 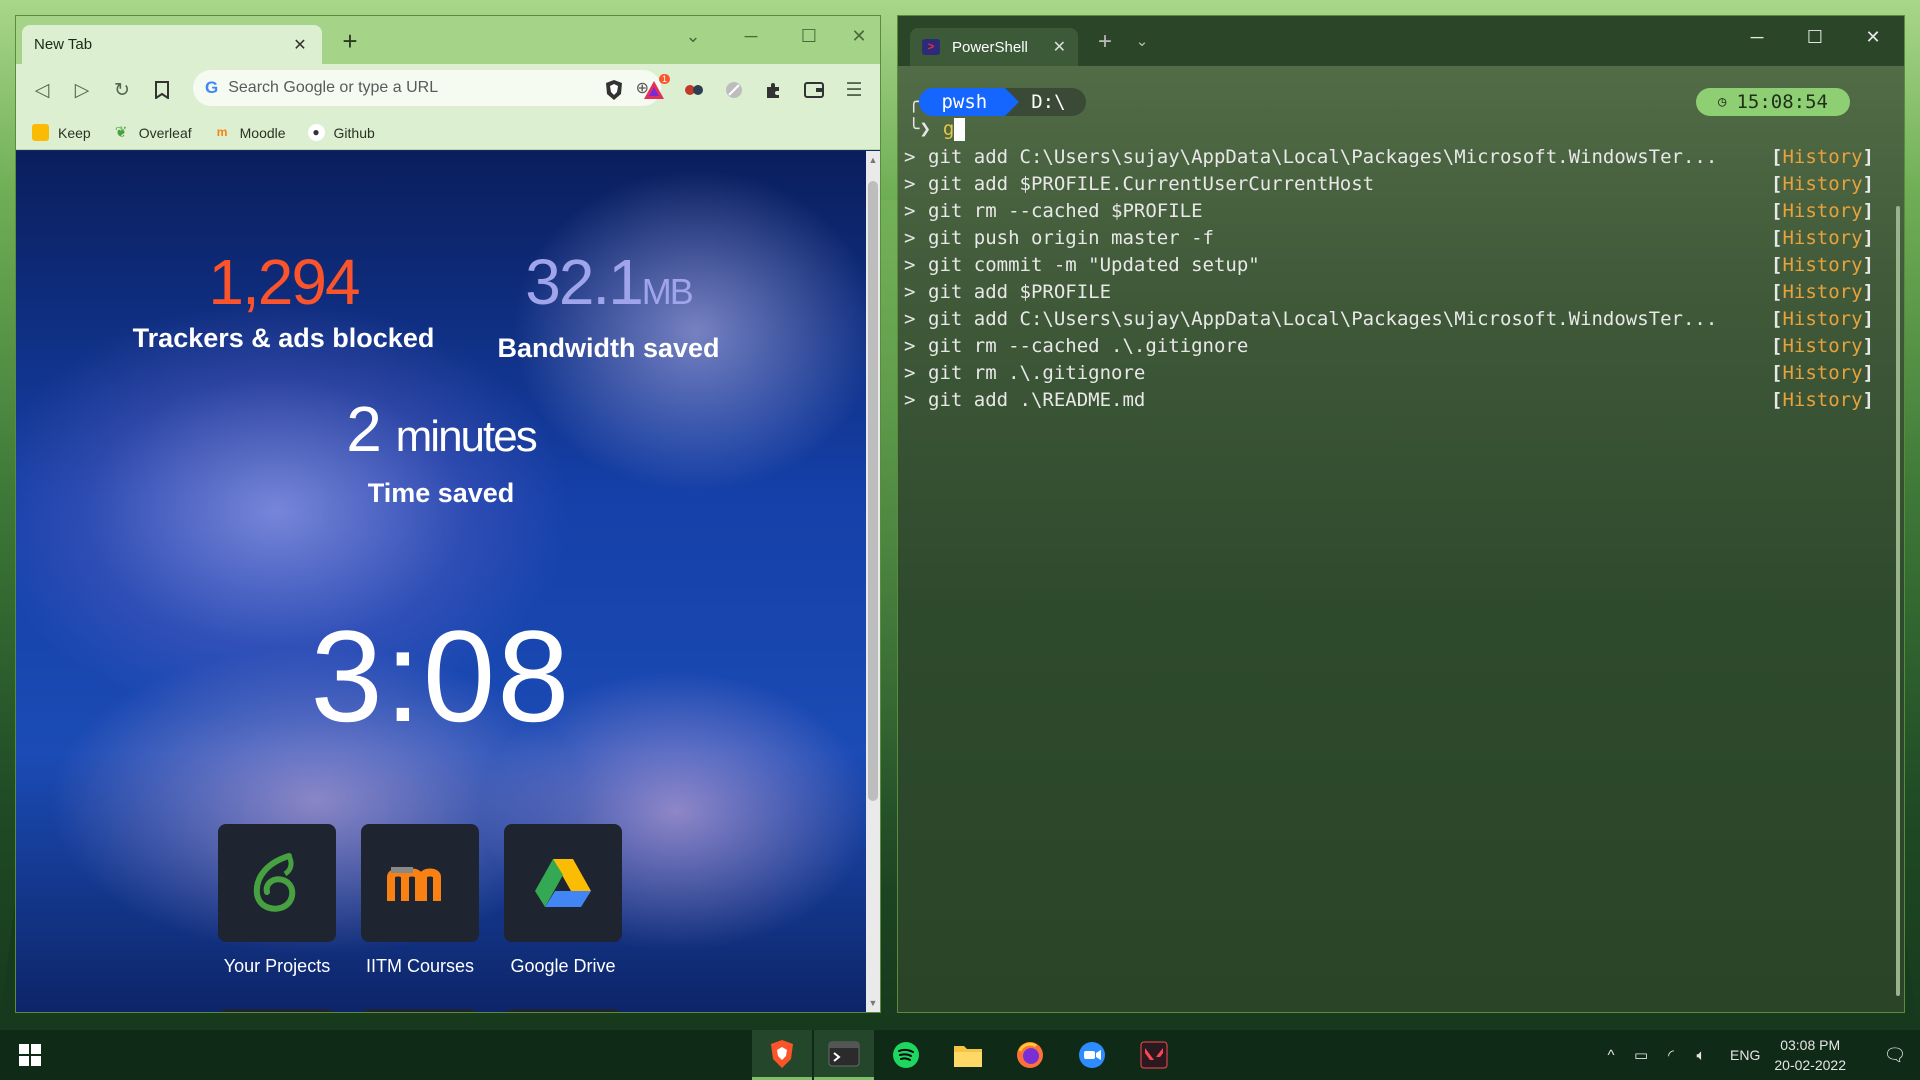 I want to click on brave-rewards-icon: 1, so click(x=654, y=90).